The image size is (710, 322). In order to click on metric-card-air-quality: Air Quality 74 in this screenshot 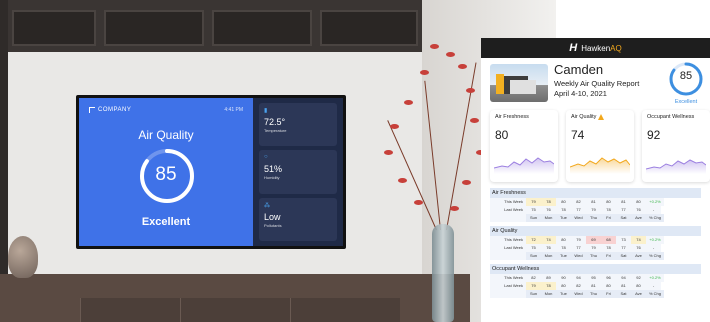, I will do `click(600, 146)`.